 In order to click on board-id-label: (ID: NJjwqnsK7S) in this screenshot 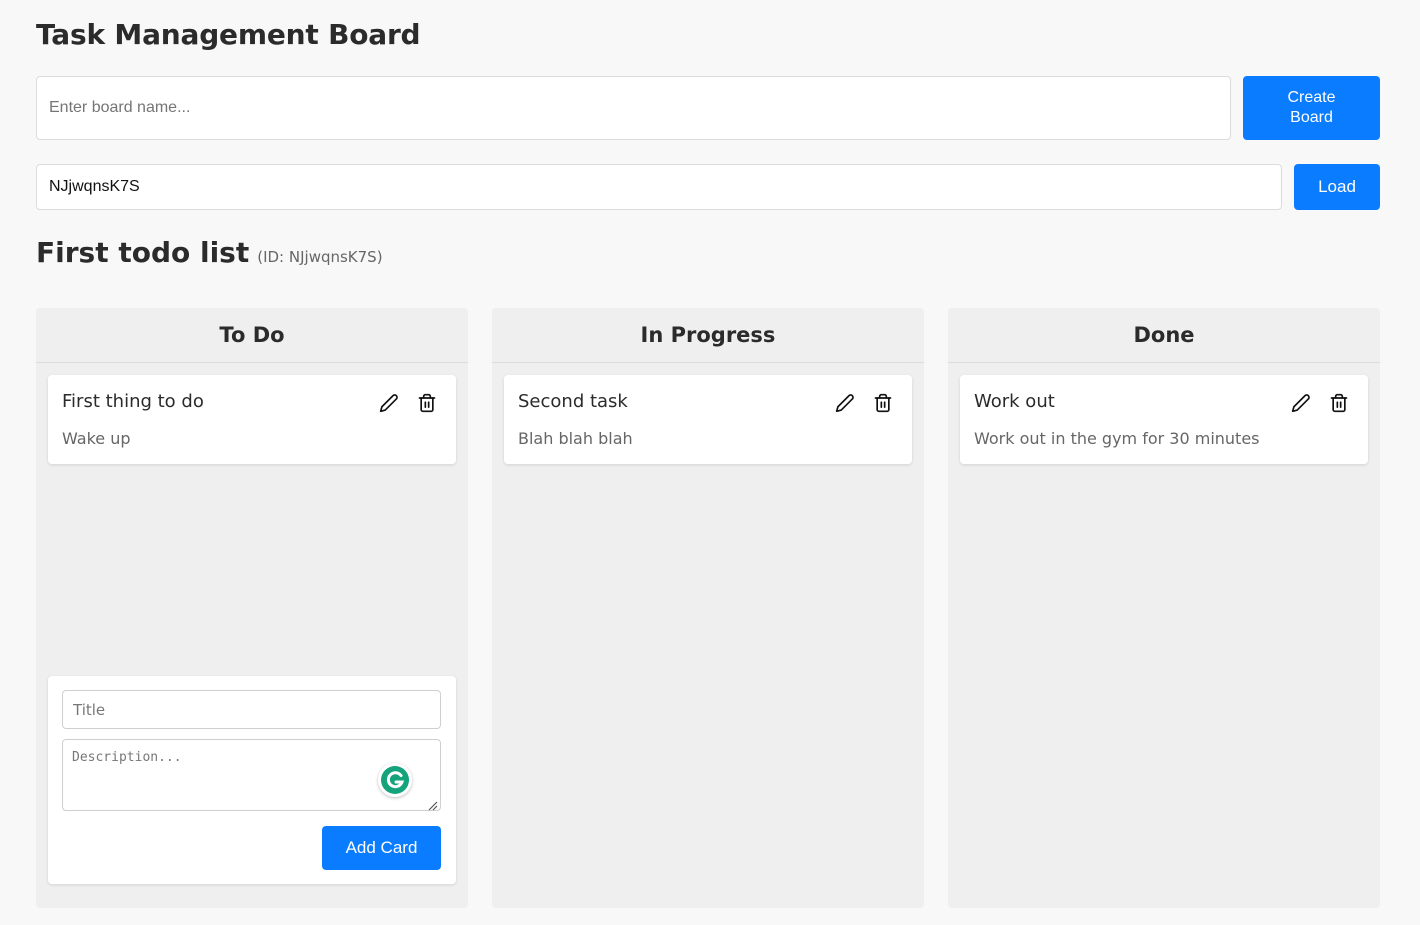, I will do `click(320, 257)`.